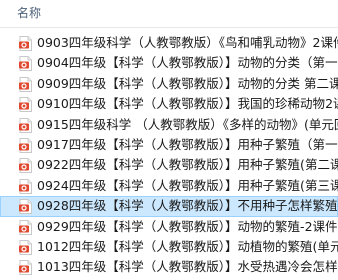 The height and width of the screenshot is (280, 338). I want to click on file-list-header: 名称, so click(169, 14).